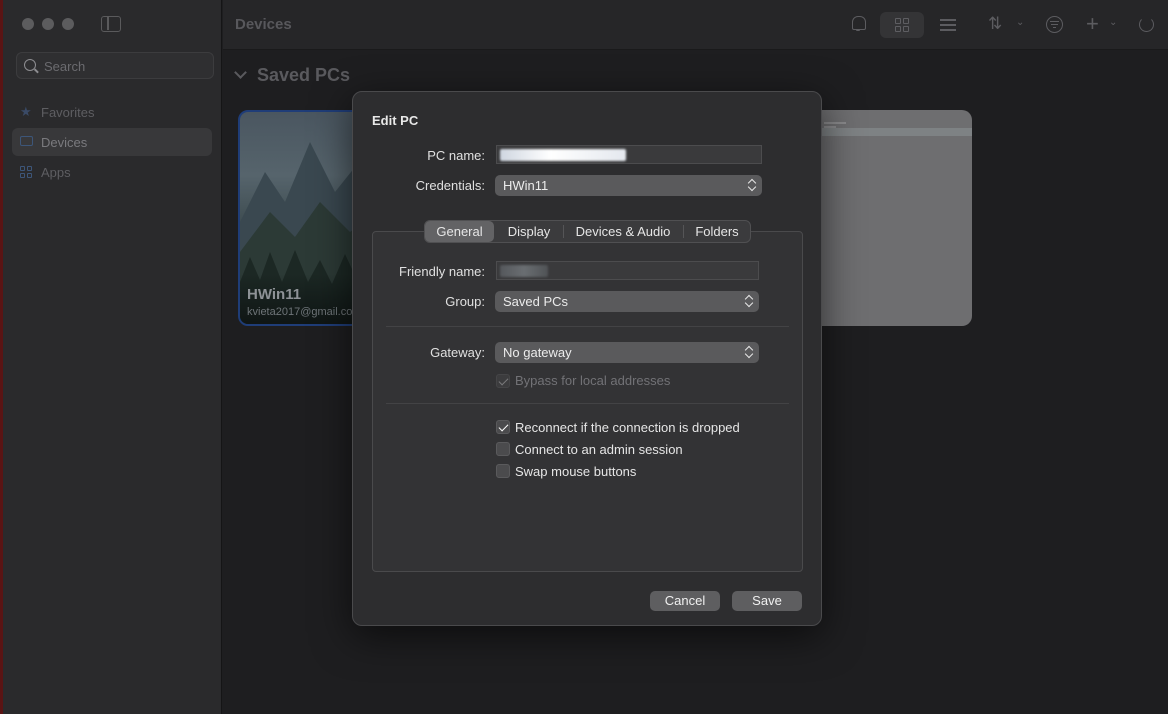 This screenshot has width=1168, height=714. What do you see at coordinates (695, 25) in the screenshot?
I see `toolbar` at bounding box center [695, 25].